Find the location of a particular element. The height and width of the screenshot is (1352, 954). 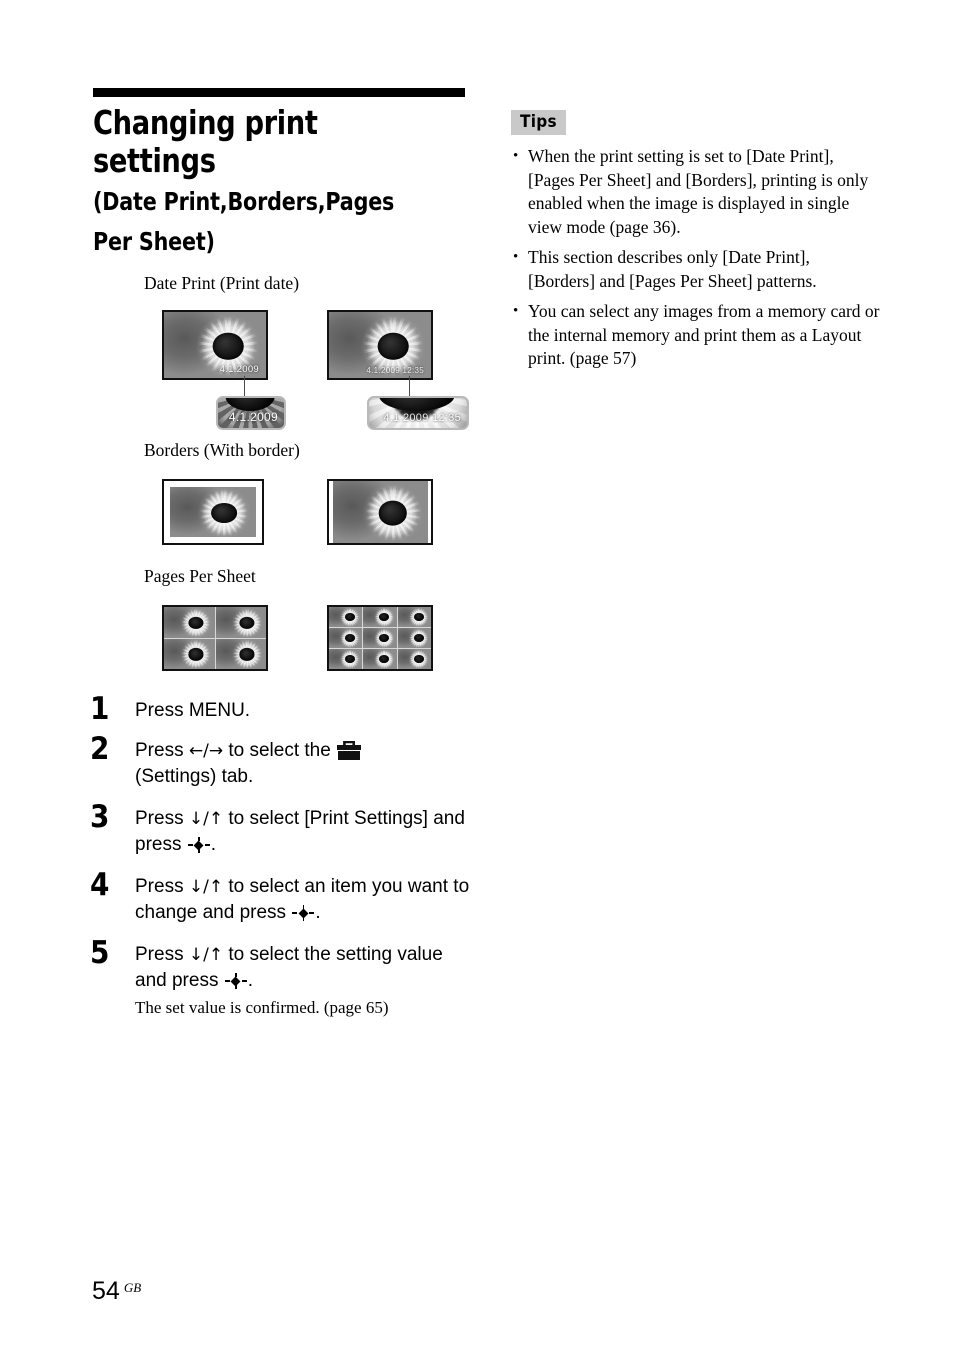

step-1: 1 Press MENU. is located at coordinates (290, 709).